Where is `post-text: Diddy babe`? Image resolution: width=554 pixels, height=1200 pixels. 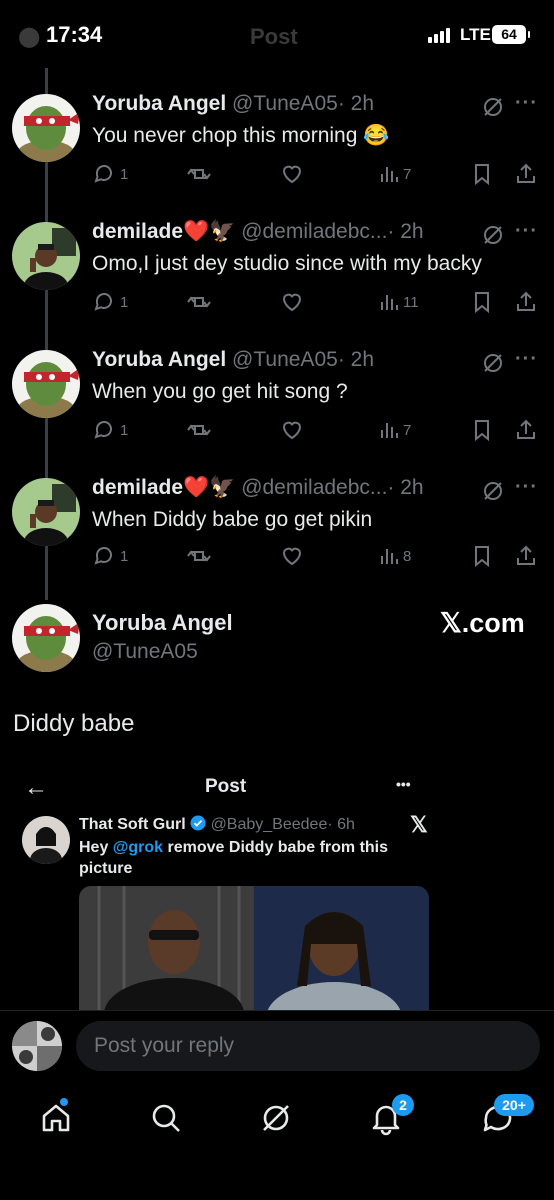 post-text: Diddy babe is located at coordinates (74, 723).